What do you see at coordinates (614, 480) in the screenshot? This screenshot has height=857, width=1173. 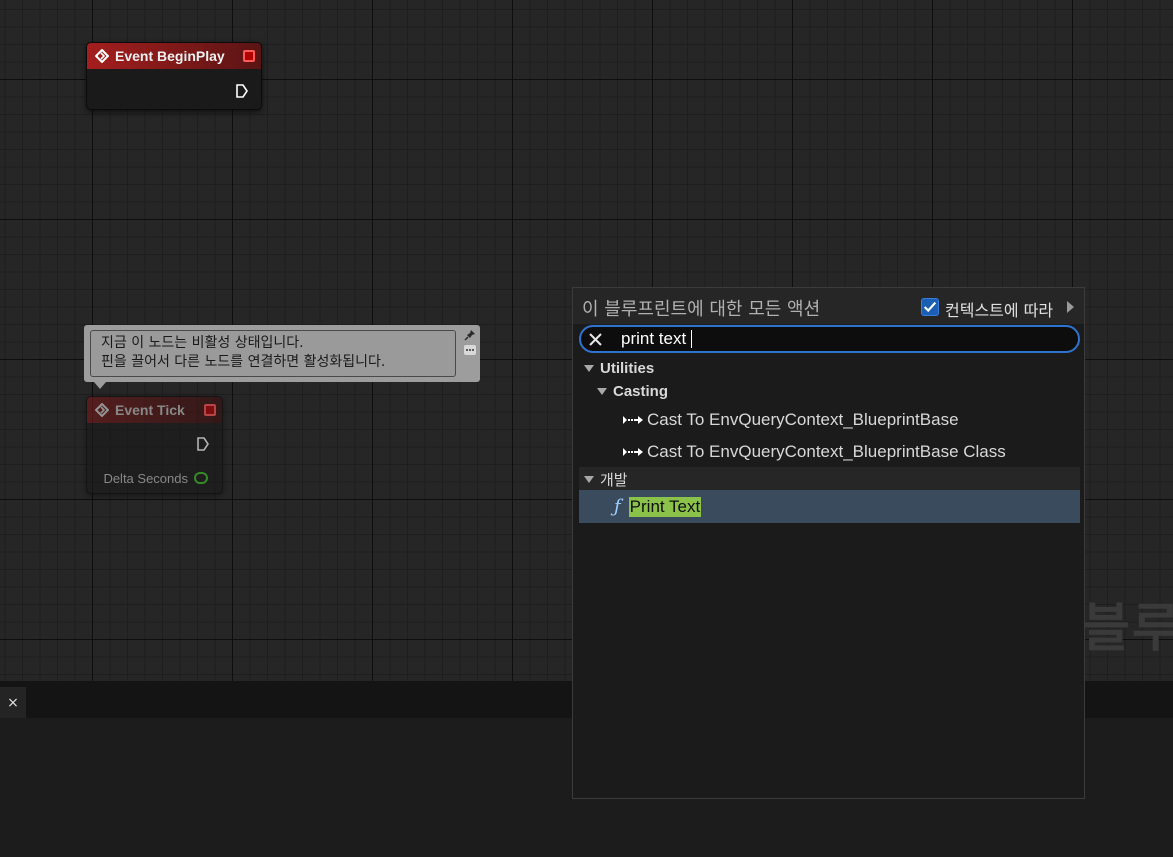 I see `category-label: 개발` at bounding box center [614, 480].